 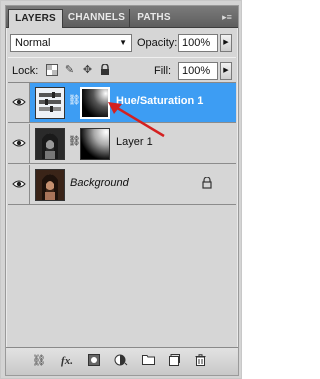 I want to click on annotation-arrow, so click(x=136, y=120).